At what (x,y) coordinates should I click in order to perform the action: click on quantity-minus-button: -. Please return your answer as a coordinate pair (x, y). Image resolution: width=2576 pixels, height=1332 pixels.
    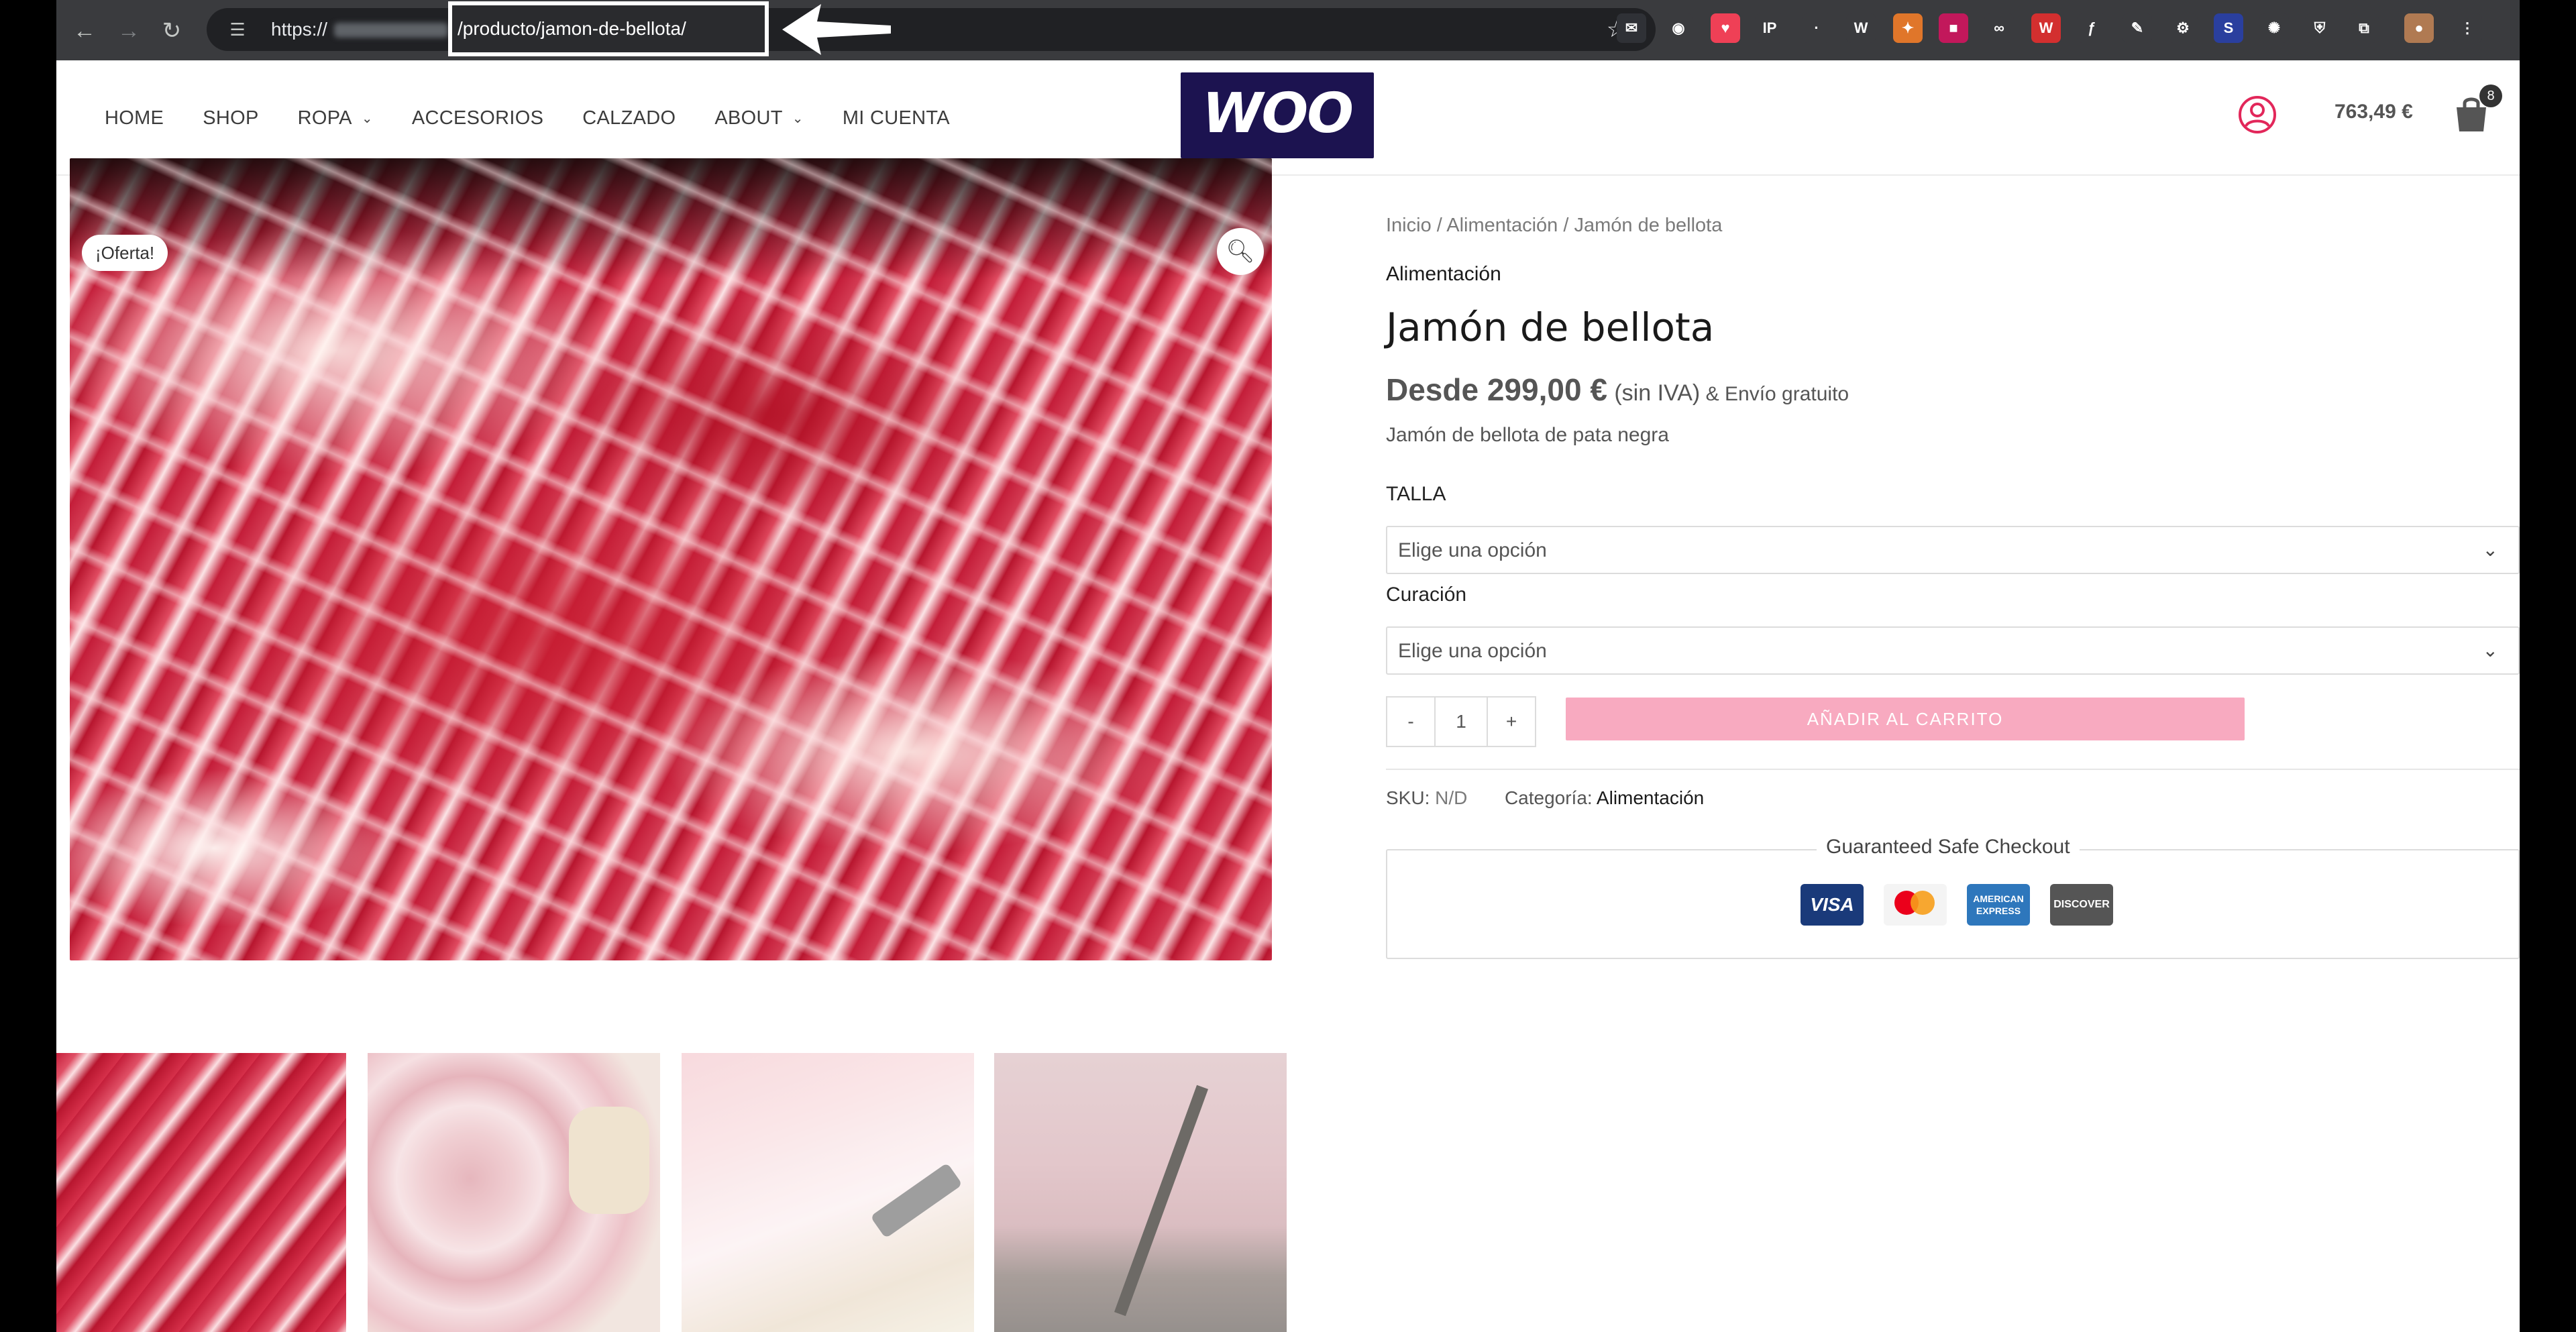
    Looking at the image, I should click on (1410, 722).